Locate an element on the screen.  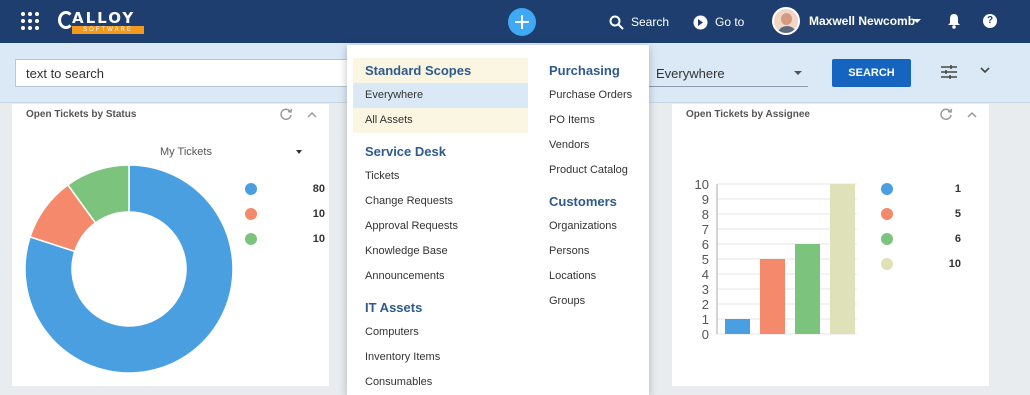
user-name: Maxwell Newcomb is located at coordinates (862, 21).